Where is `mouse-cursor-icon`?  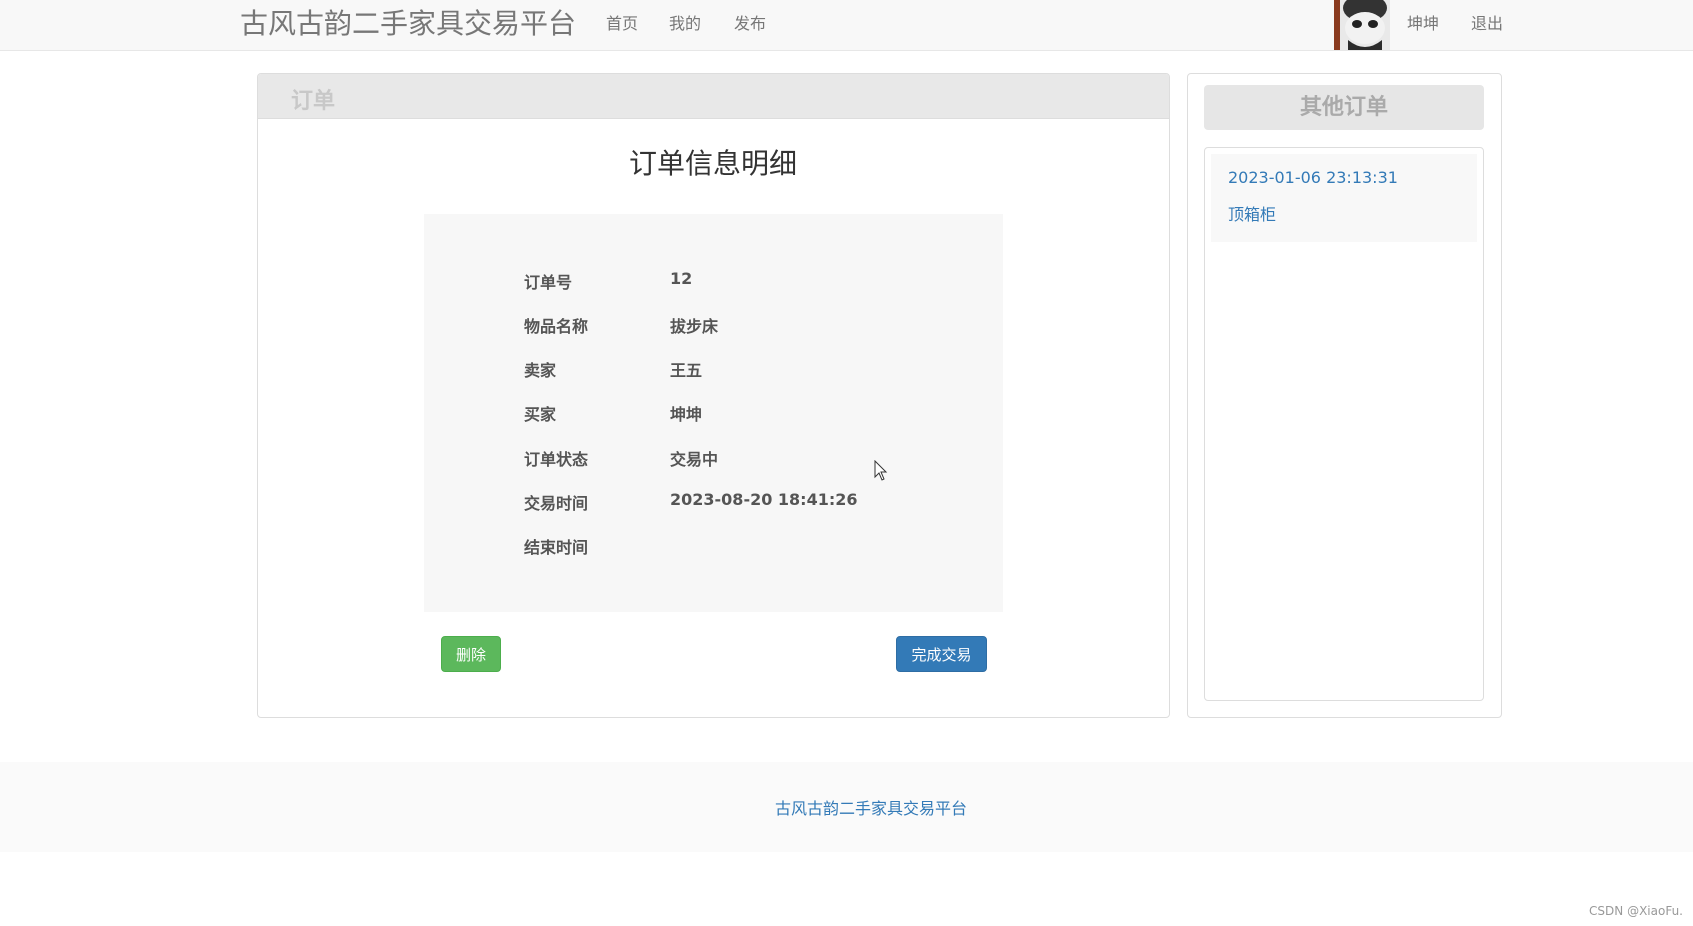
mouse-cursor-icon is located at coordinates (881, 472).